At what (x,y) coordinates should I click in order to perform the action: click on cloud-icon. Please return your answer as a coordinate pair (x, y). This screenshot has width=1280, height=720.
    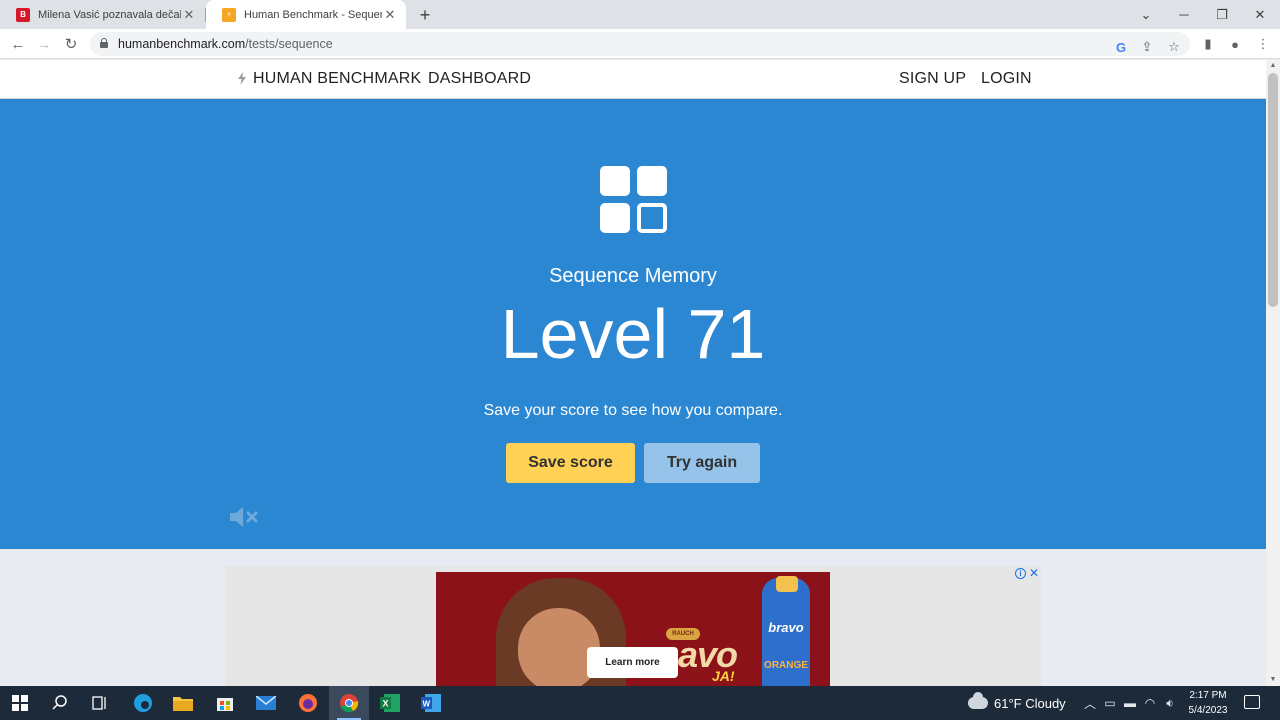
    Looking at the image, I should click on (978, 700).